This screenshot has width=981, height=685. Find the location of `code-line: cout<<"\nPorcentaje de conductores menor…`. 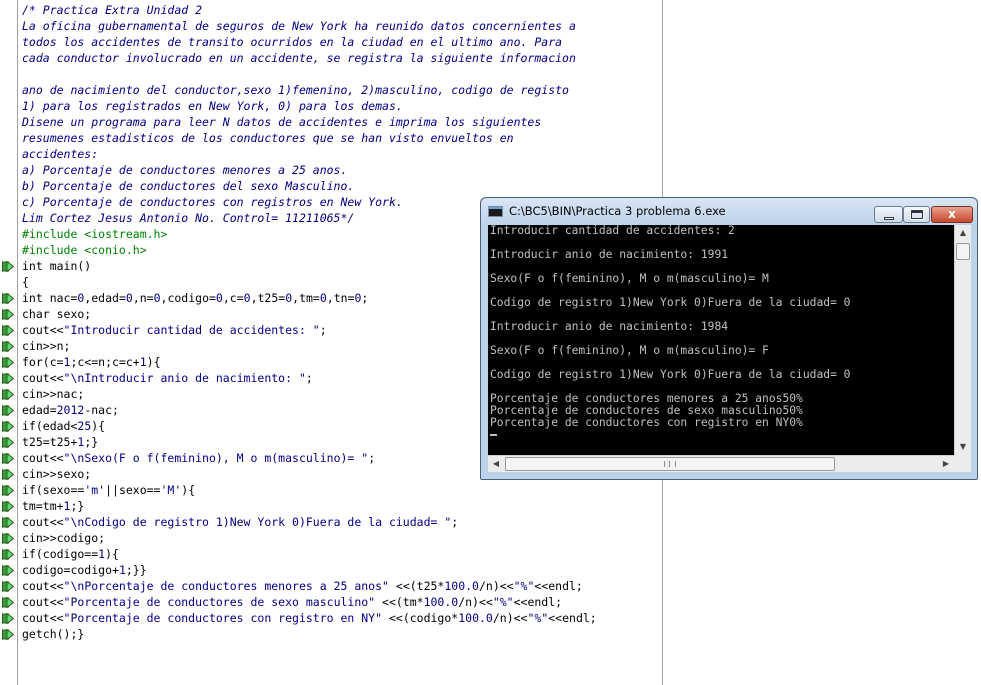

code-line: cout<<"\nPorcentaje de conductores menor… is located at coordinates (309, 586).